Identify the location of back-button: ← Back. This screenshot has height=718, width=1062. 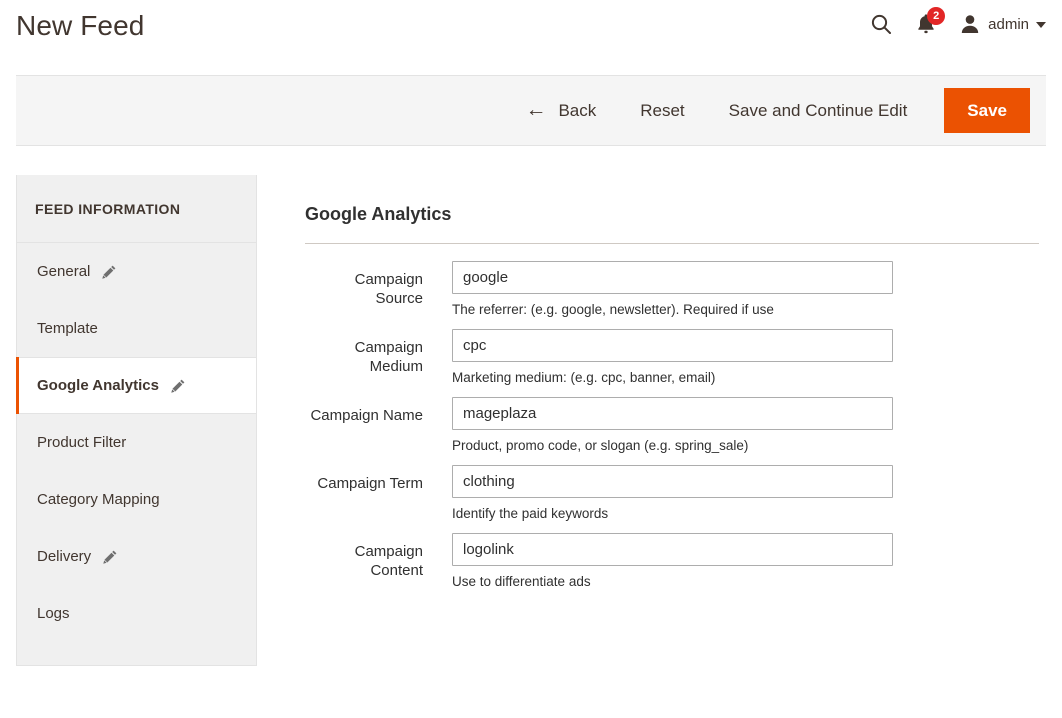
(560, 111).